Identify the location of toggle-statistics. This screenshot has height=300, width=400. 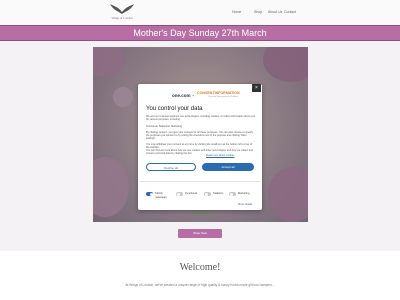
(207, 194).